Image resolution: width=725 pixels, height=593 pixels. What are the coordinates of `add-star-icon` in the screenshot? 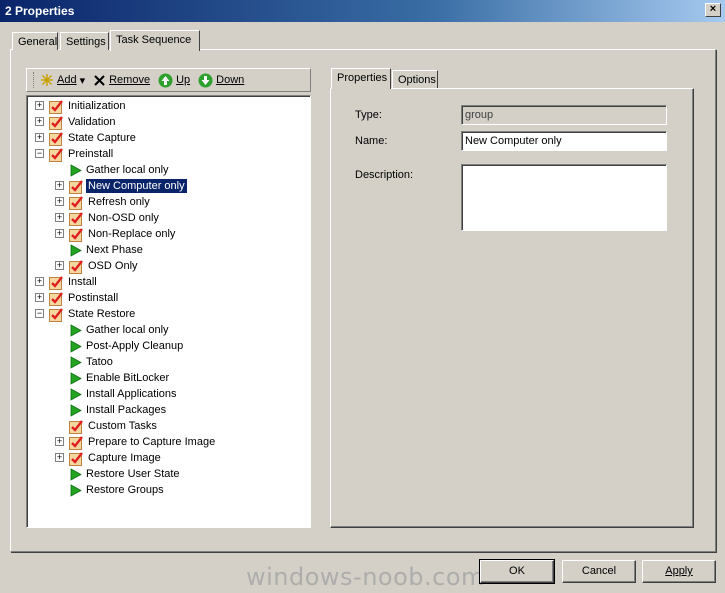 It's located at (47, 80).